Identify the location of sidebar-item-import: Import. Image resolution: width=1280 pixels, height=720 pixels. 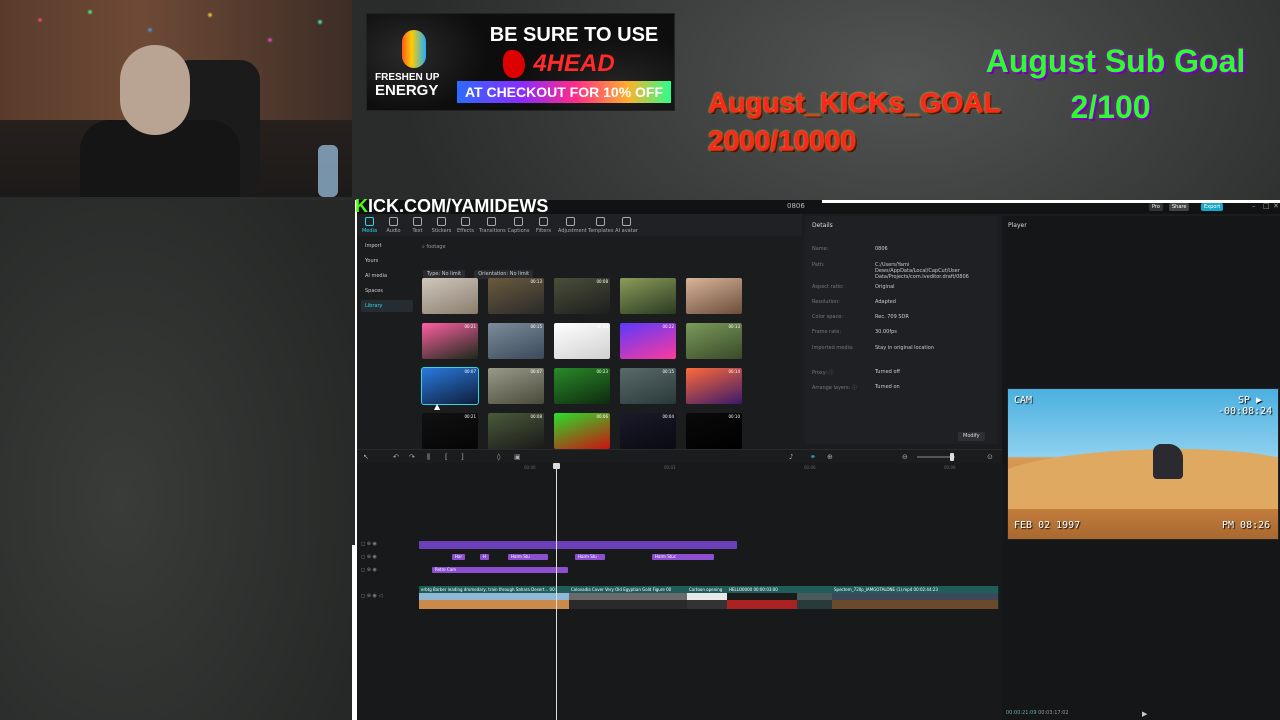
(387, 246).